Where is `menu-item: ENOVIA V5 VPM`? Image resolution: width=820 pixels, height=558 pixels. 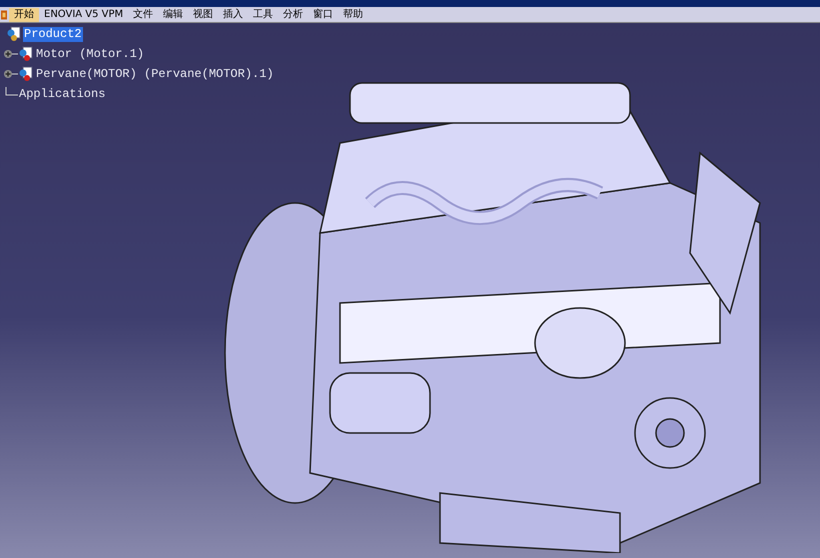 menu-item: ENOVIA V5 VPM is located at coordinates (83, 15).